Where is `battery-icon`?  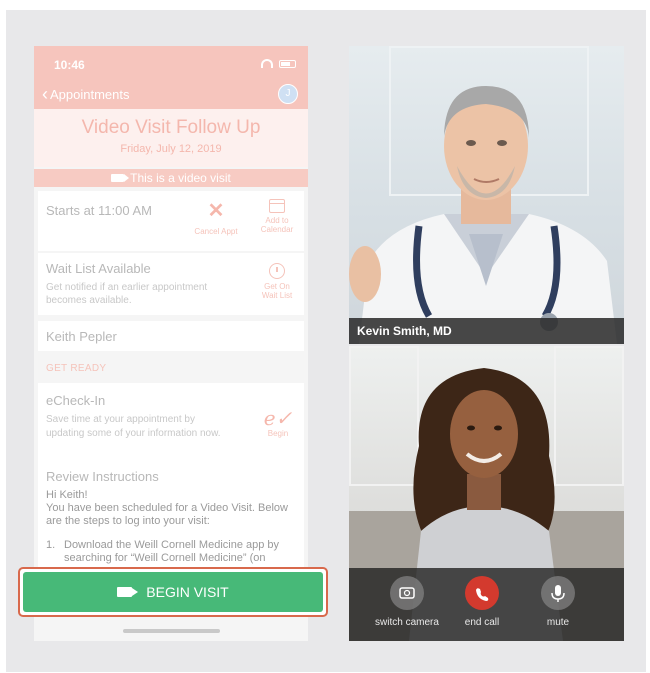
battery-icon is located at coordinates (287, 63).